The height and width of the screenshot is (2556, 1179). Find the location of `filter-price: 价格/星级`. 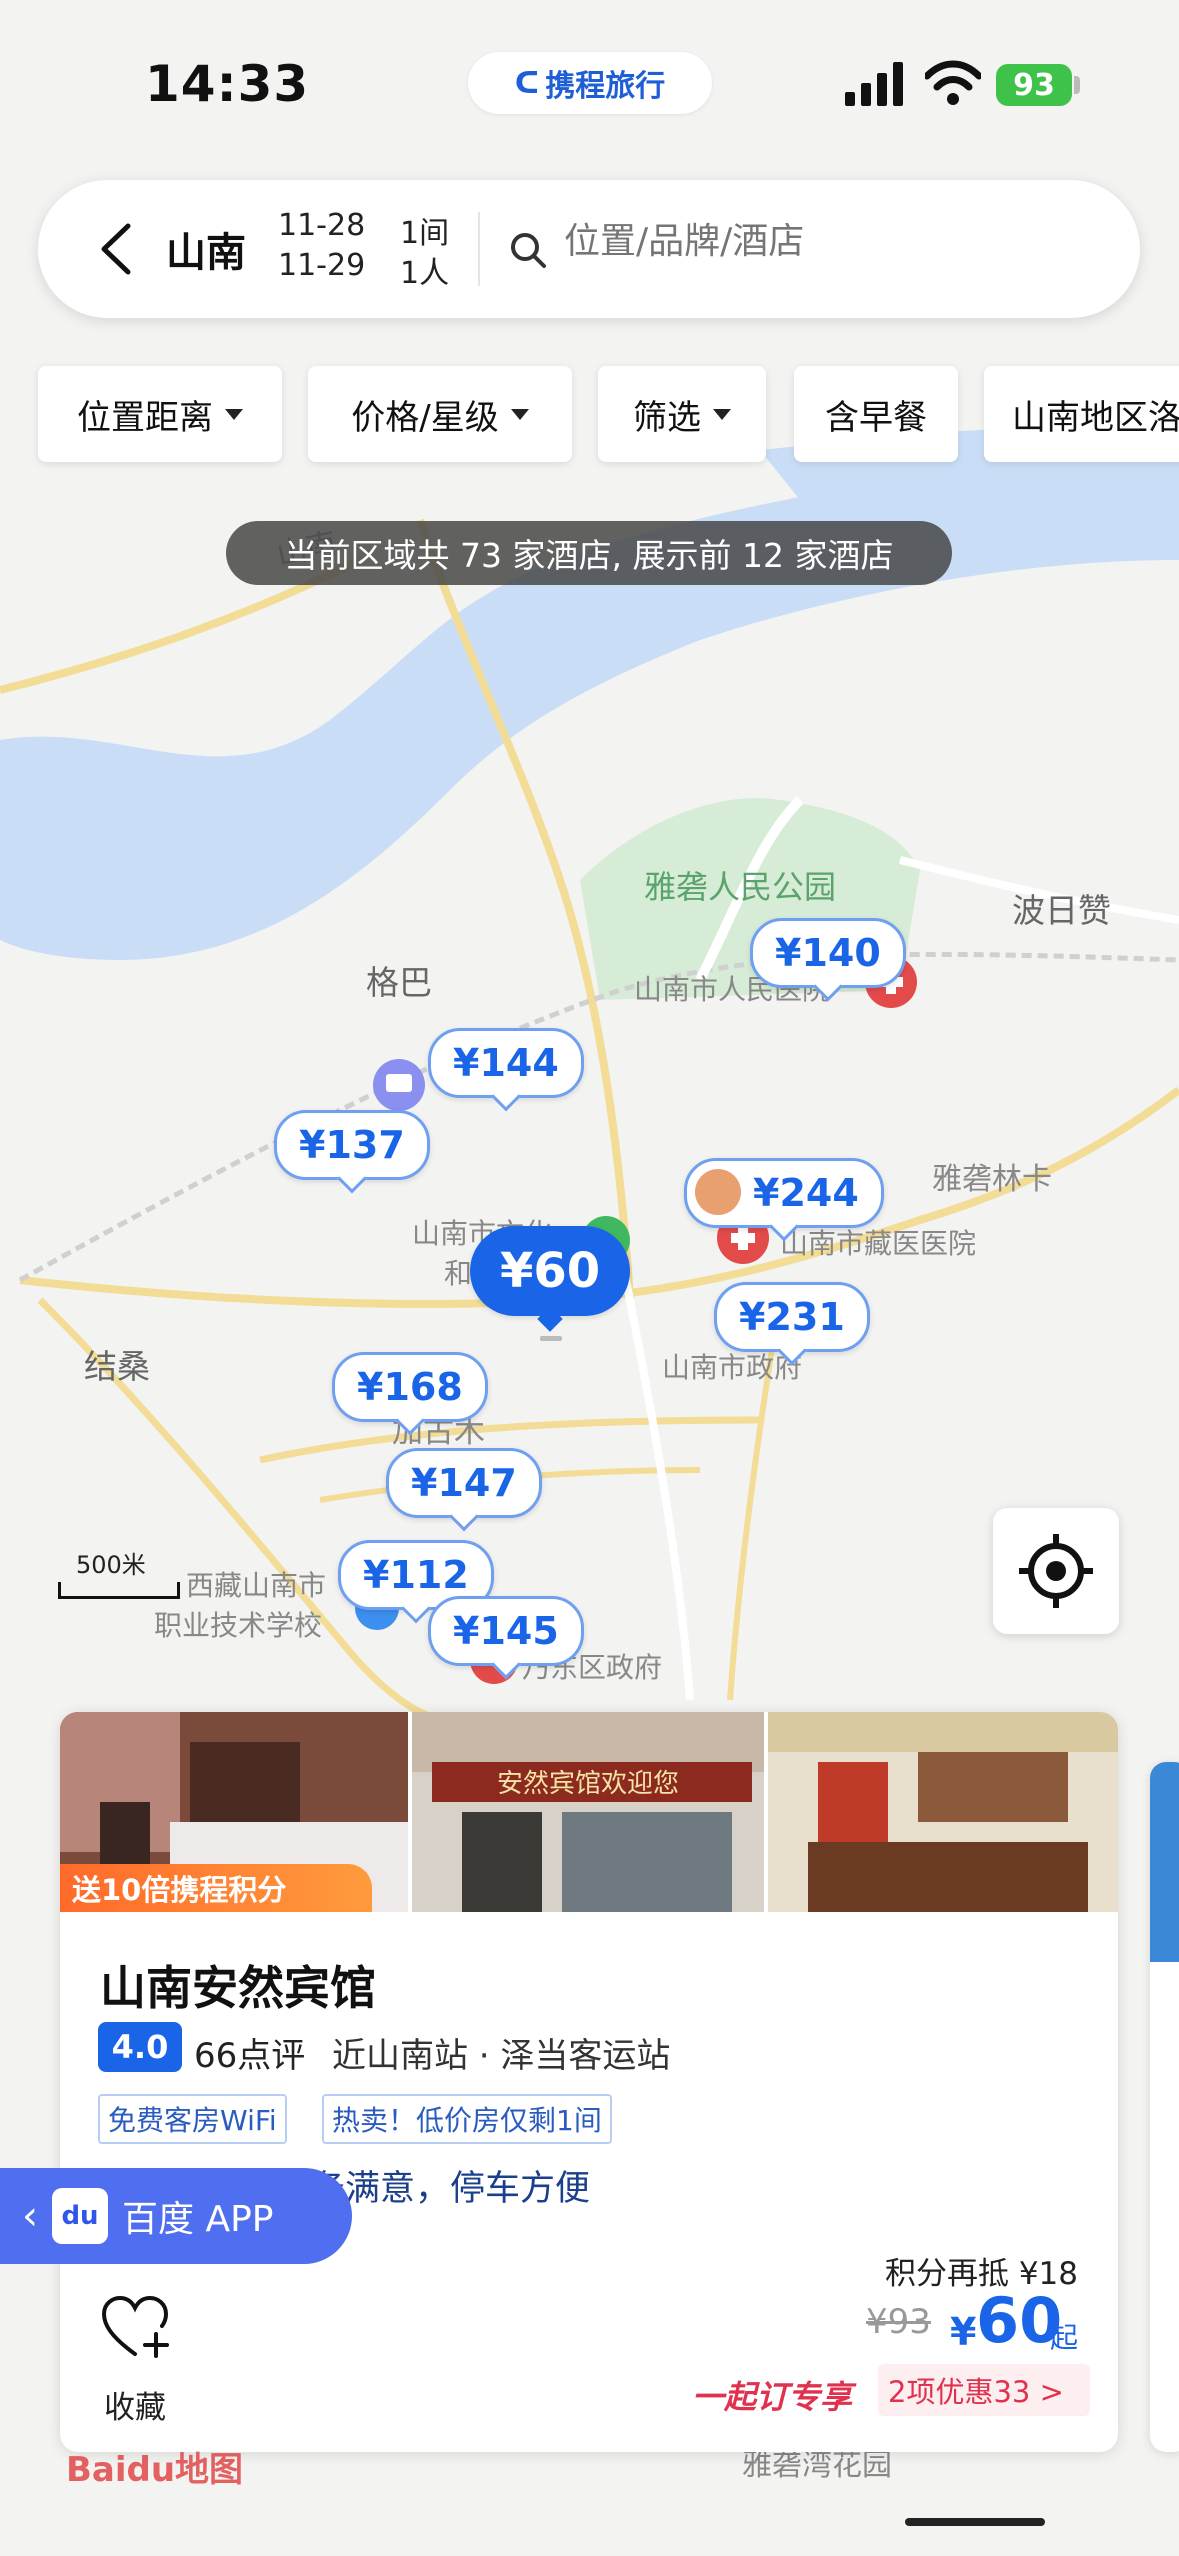

filter-price: 价格/星级 is located at coordinates (440, 414).